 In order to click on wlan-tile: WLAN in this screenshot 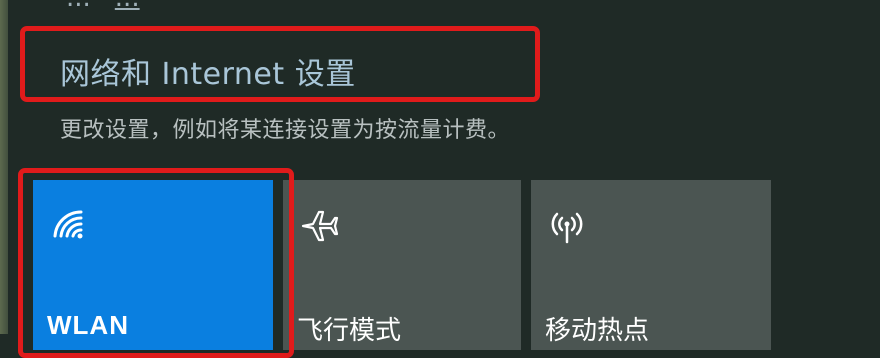, I will do `click(153, 265)`.